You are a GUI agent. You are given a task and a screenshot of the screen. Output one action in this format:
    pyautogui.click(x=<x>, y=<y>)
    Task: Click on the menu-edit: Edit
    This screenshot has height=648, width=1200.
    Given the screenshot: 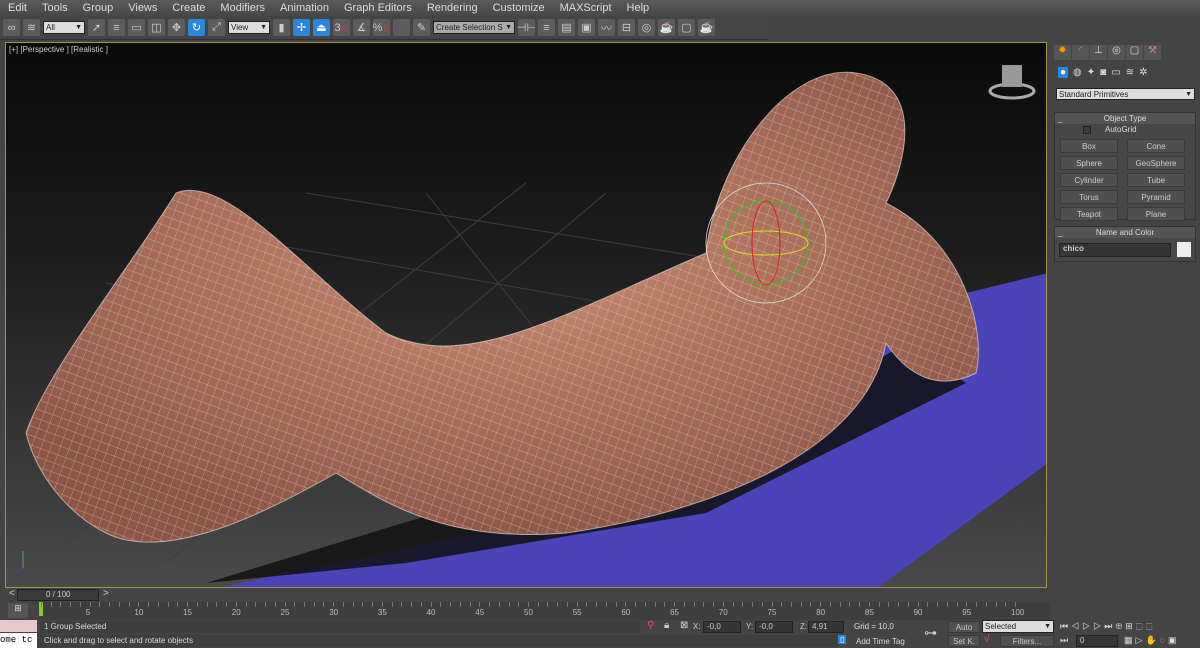 What is the action you would take?
    pyautogui.click(x=17, y=8)
    